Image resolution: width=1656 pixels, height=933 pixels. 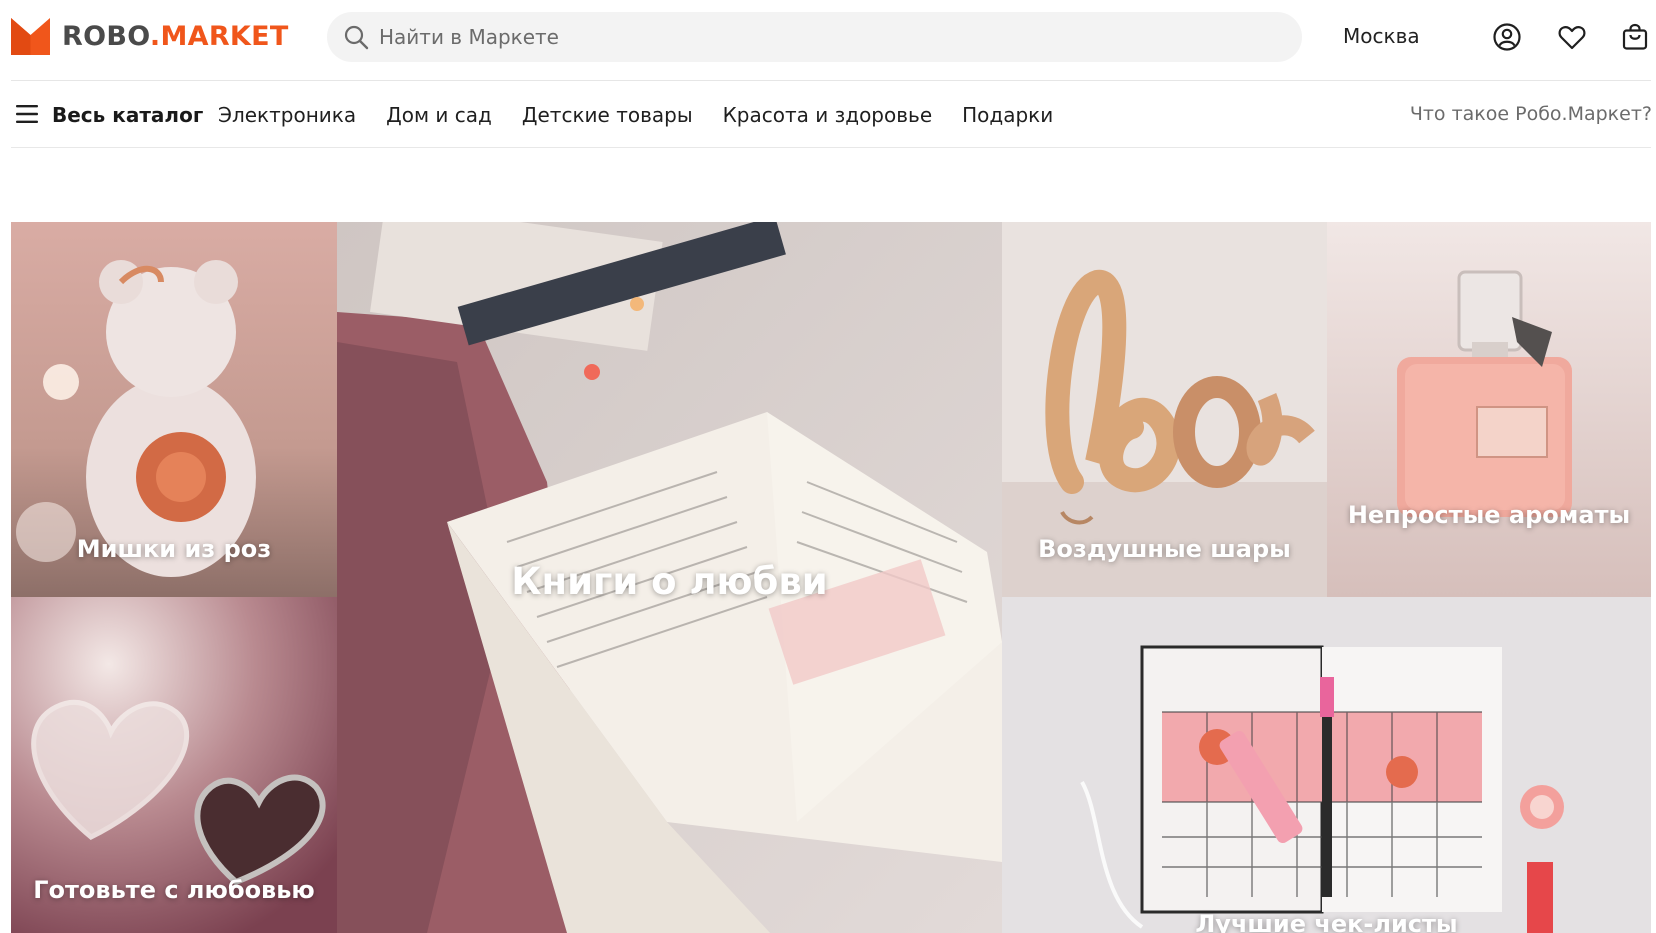 What do you see at coordinates (356, 37) in the screenshot?
I see `search-icon` at bounding box center [356, 37].